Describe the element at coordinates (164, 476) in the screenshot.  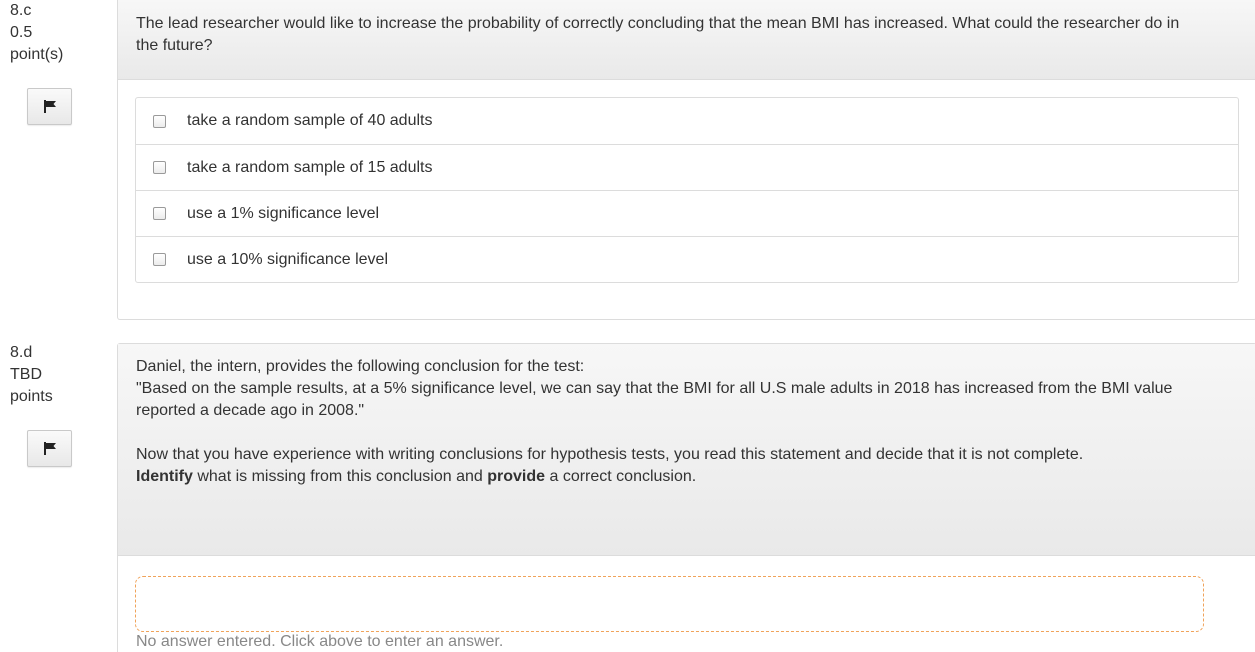
I see `prompt-bold-identify: Identify` at that location.